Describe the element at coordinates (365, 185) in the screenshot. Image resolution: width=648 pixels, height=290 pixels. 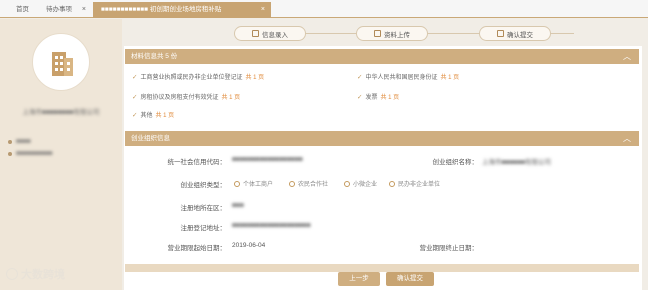
I see `radio-label: 小微企业` at that location.